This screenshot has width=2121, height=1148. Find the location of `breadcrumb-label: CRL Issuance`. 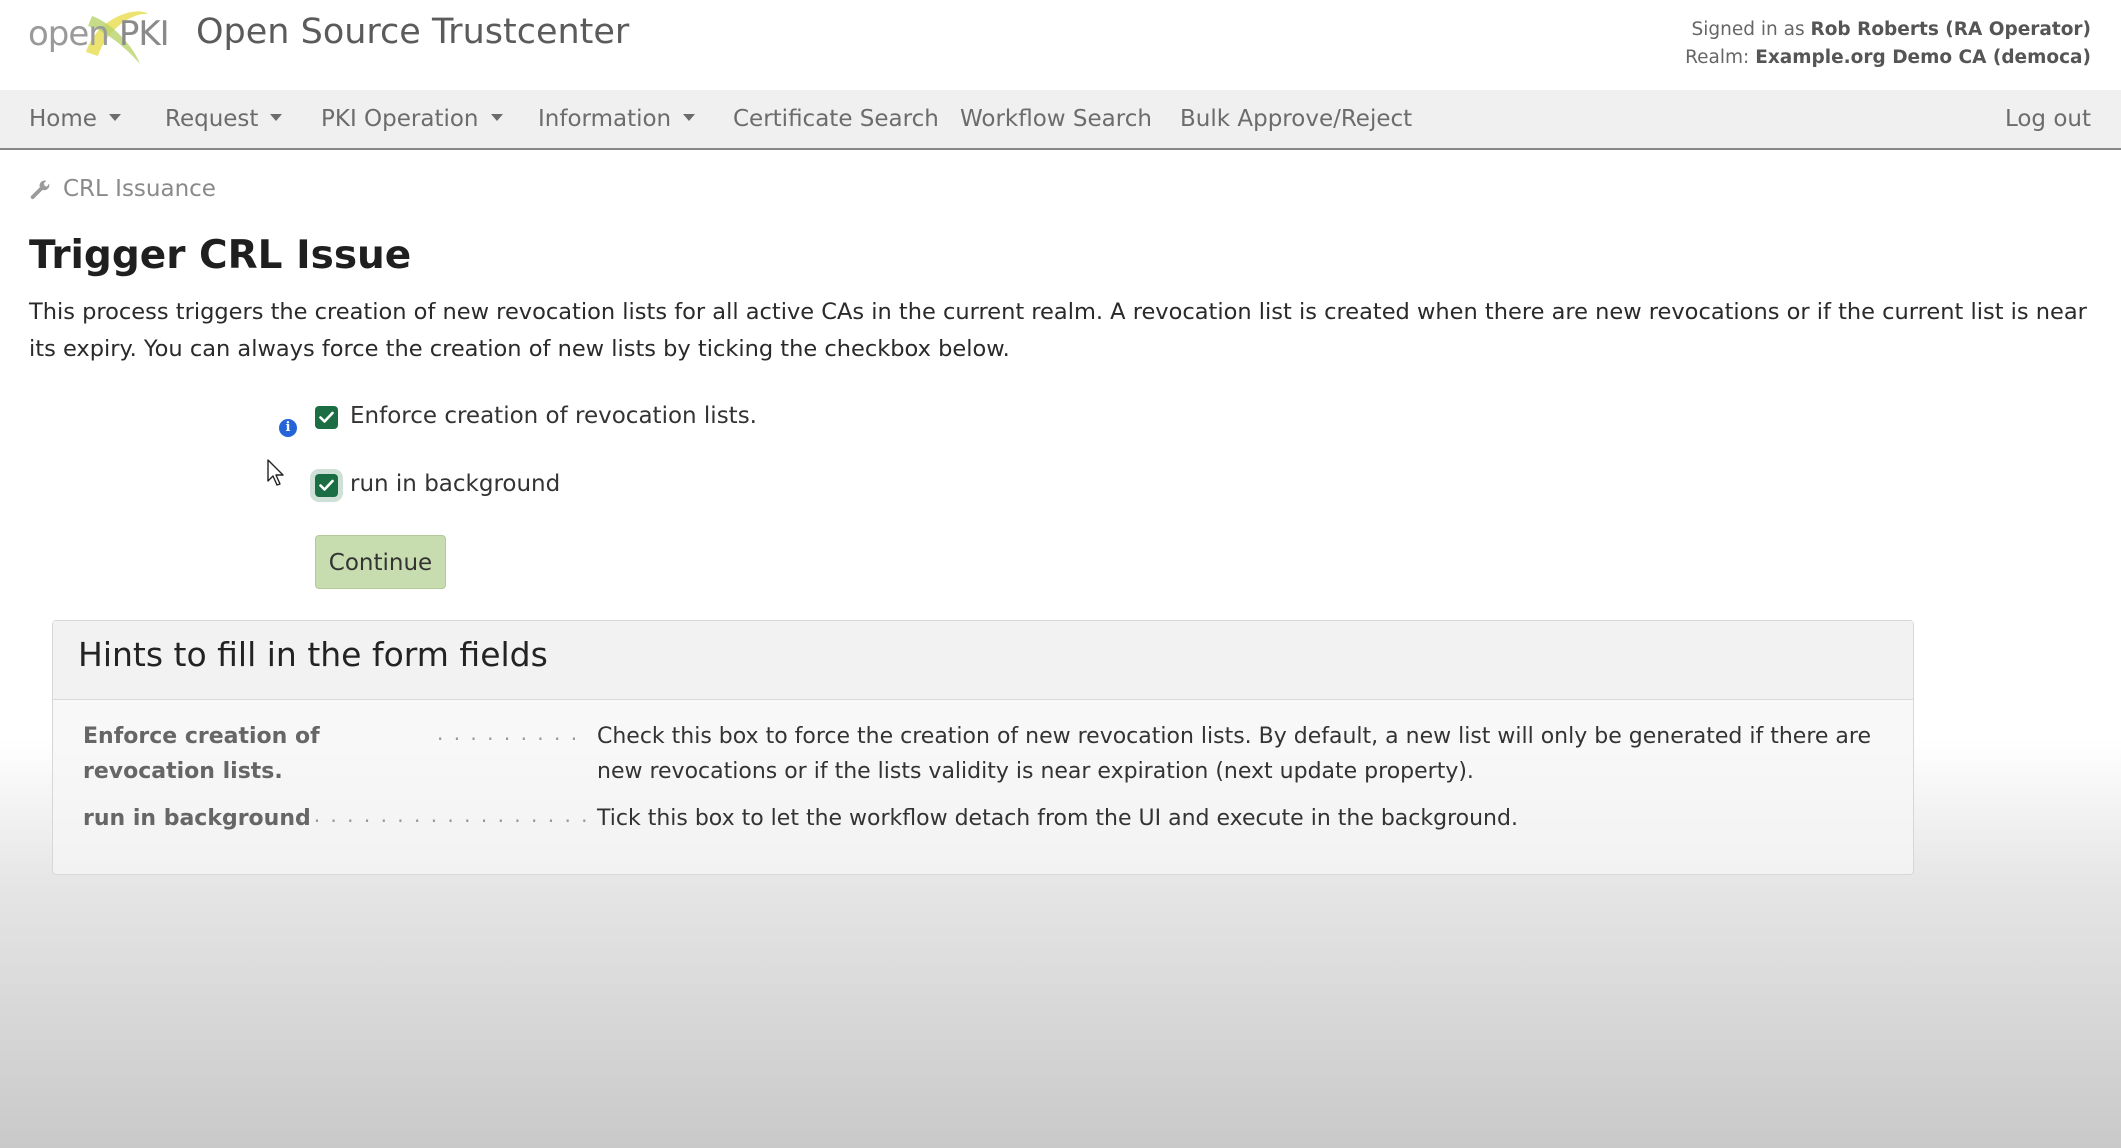

breadcrumb-label: CRL Issuance is located at coordinates (139, 189).